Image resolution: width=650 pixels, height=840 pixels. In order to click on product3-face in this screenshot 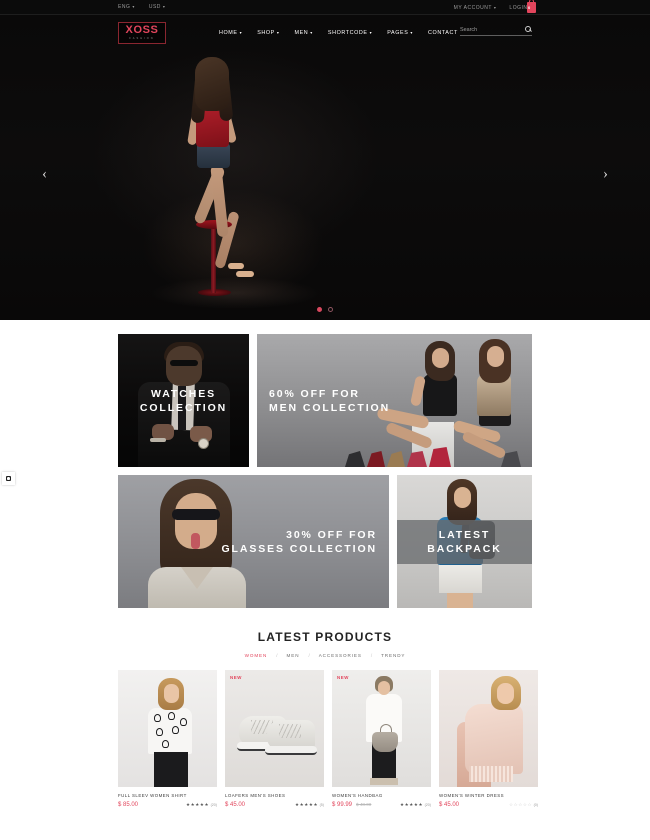, I will do `click(384, 688)`.